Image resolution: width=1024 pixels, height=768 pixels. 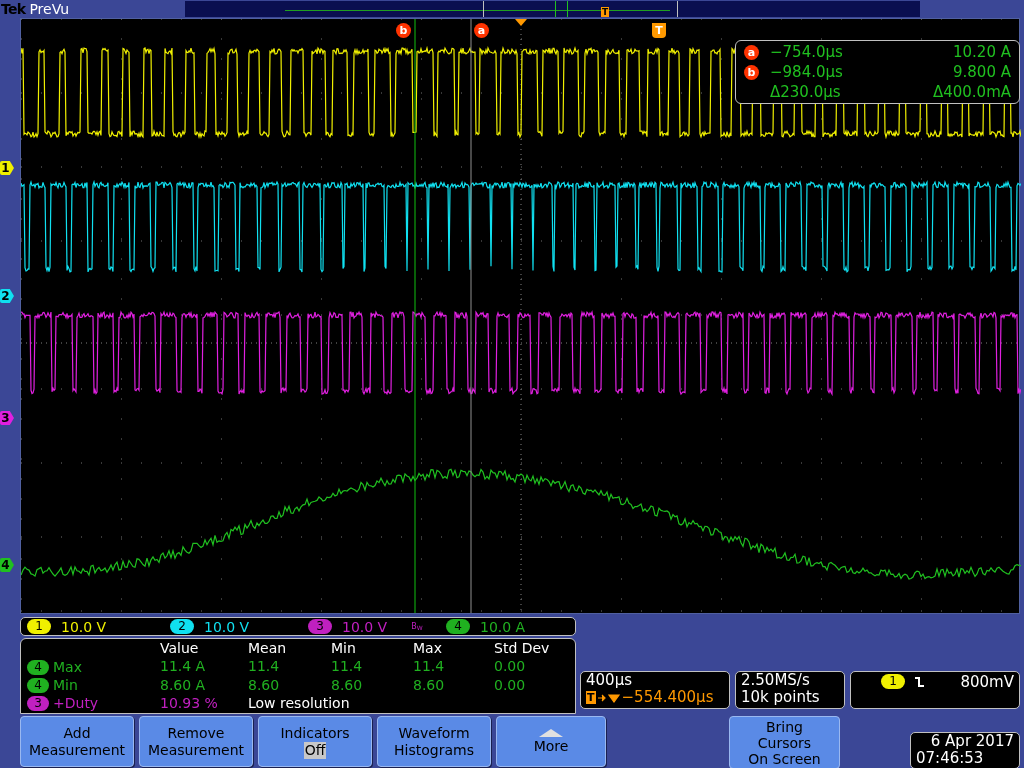 I want to click on measurement-value: 11.4 A, so click(x=183, y=667).